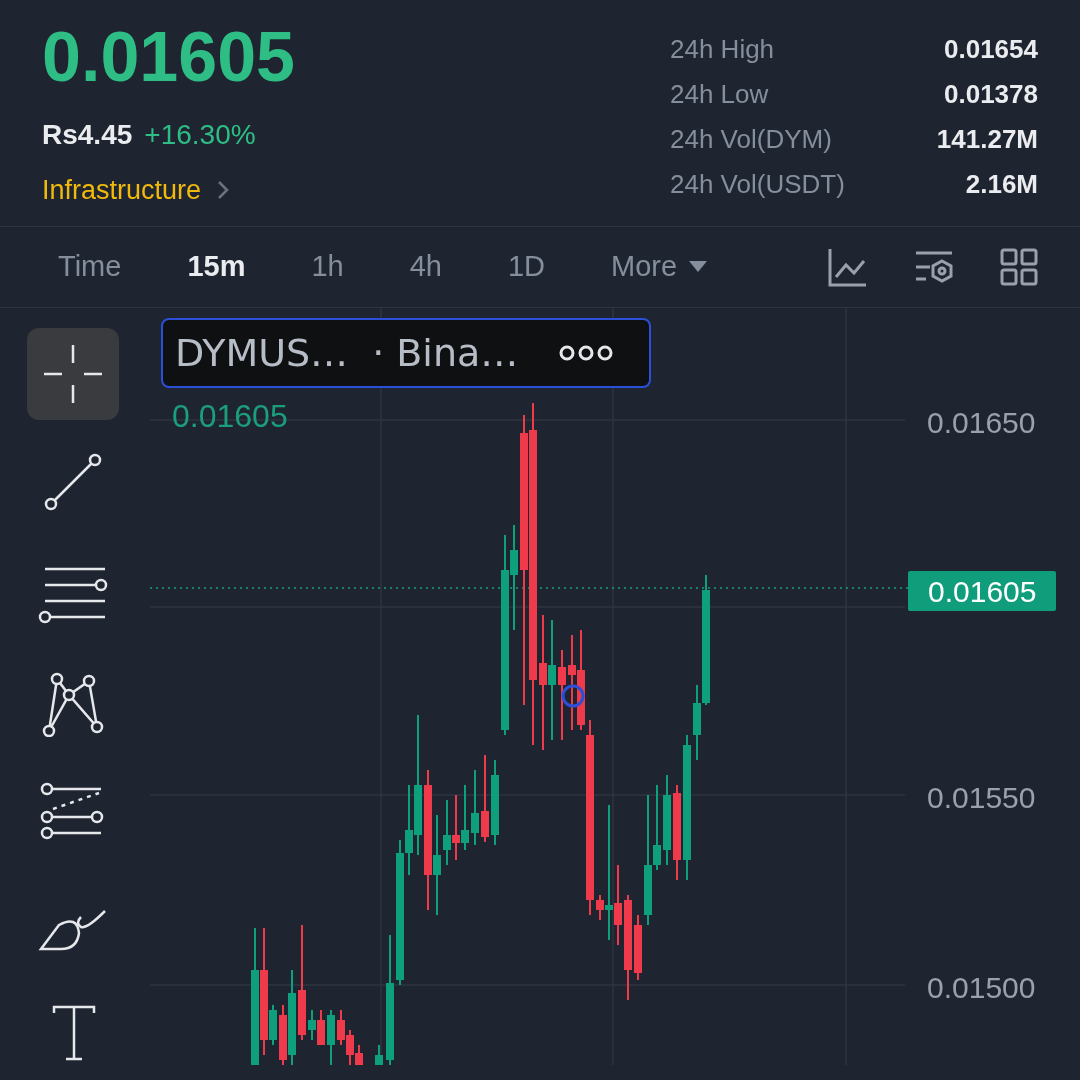 This screenshot has height=1080, width=1080. Describe the element at coordinates (327, 267) in the screenshot. I see `interval-tab: 1h` at that location.